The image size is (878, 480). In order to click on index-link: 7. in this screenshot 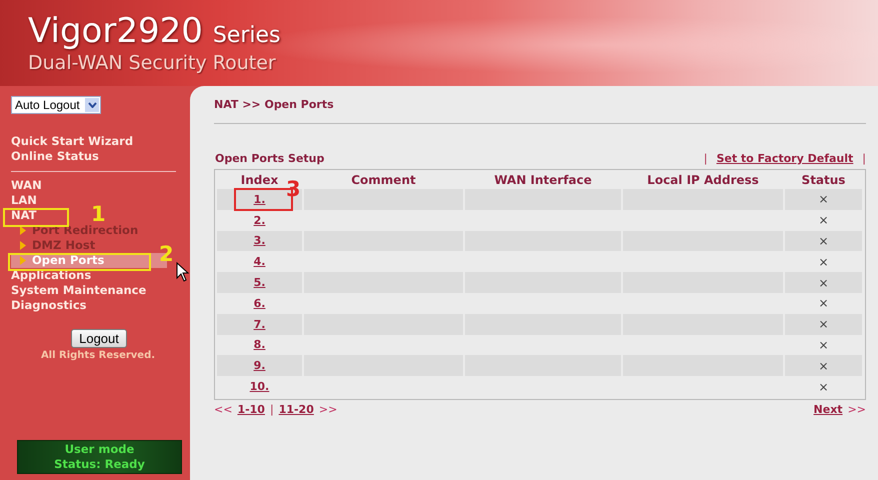, I will do `click(260, 324)`.